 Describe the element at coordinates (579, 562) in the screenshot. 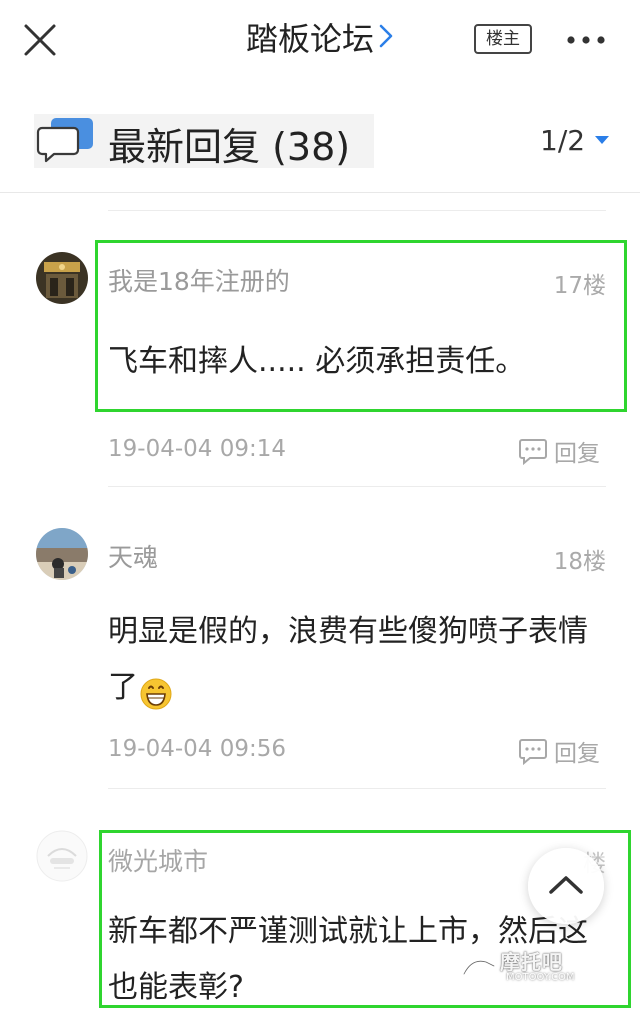

I see `floor-number: 18楼` at that location.